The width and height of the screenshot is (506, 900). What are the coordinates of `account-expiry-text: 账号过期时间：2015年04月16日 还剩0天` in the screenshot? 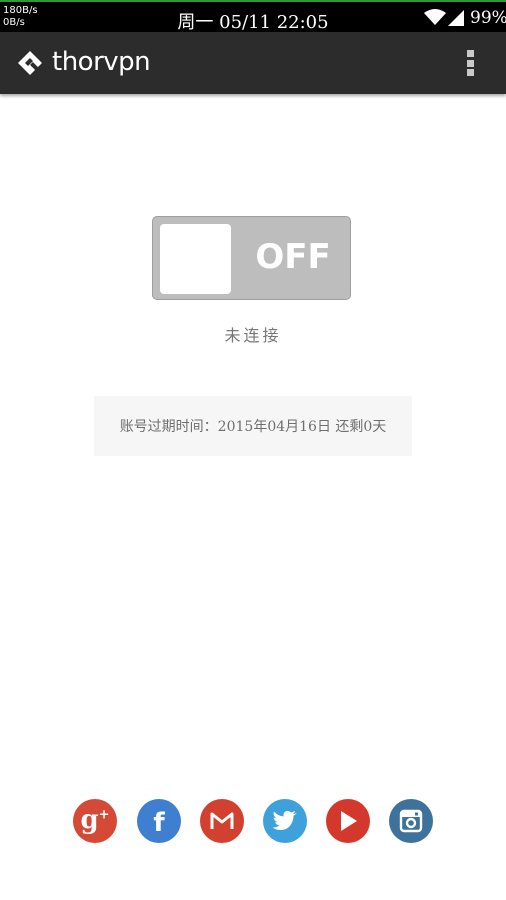 It's located at (253, 427).